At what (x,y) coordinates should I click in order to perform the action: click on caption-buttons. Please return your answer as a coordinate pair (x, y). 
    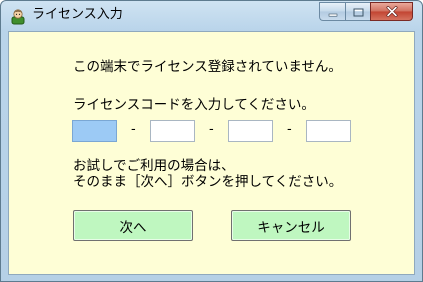
    Looking at the image, I should click on (366, 11).